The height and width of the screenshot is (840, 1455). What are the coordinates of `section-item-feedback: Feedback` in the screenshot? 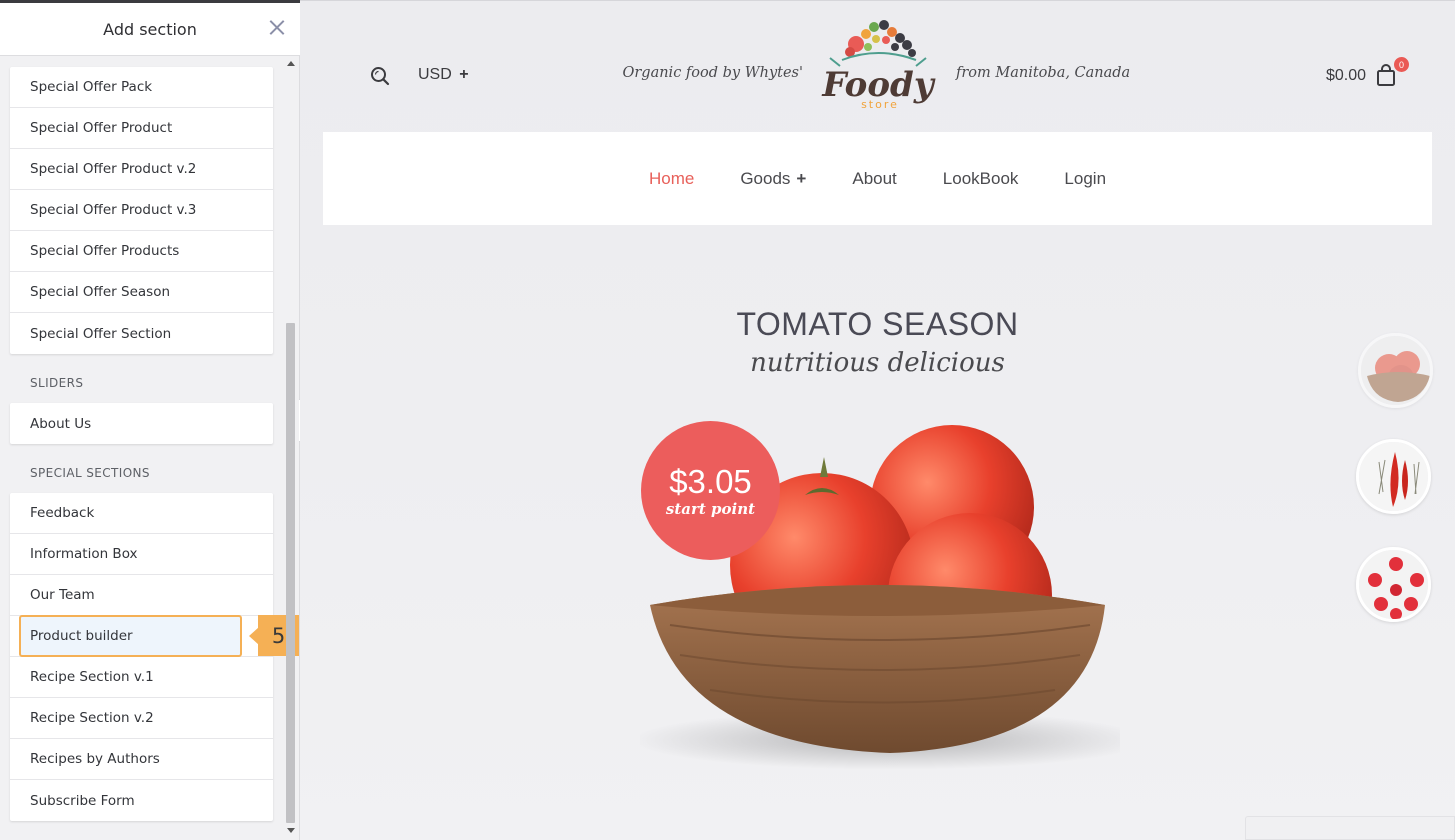 It's located at (141, 513).